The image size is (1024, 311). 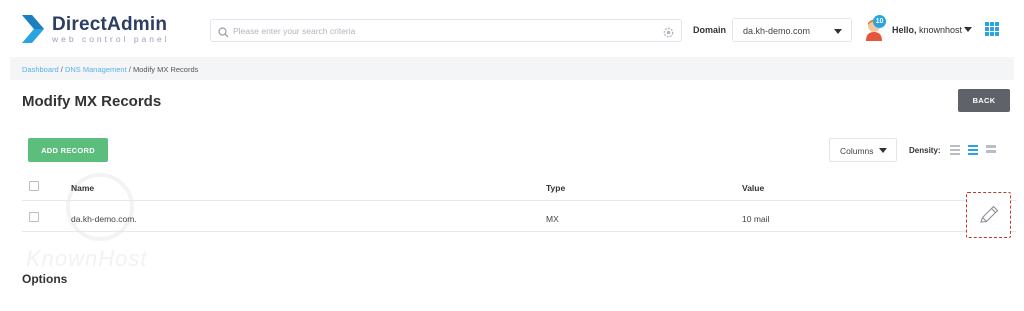 What do you see at coordinates (104, 219) in the screenshot?
I see `record-name: da.kh-demo.com.` at bounding box center [104, 219].